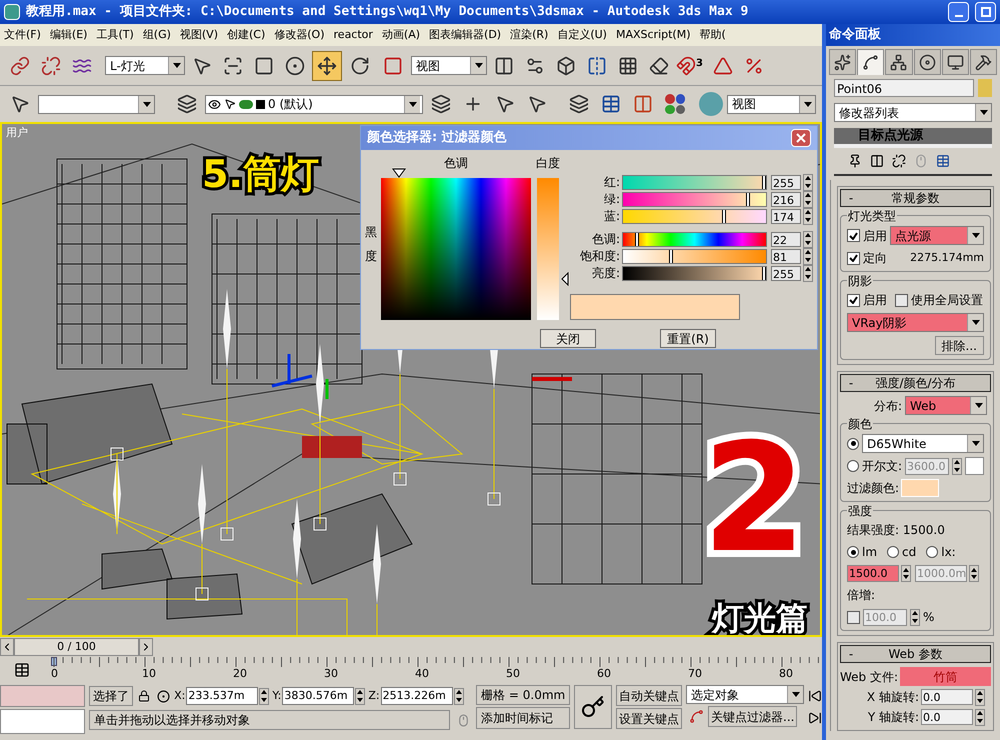 Image resolution: width=1000 pixels, height=740 pixels. Describe the element at coordinates (985, 12) in the screenshot. I see `maximize-icon` at that location.